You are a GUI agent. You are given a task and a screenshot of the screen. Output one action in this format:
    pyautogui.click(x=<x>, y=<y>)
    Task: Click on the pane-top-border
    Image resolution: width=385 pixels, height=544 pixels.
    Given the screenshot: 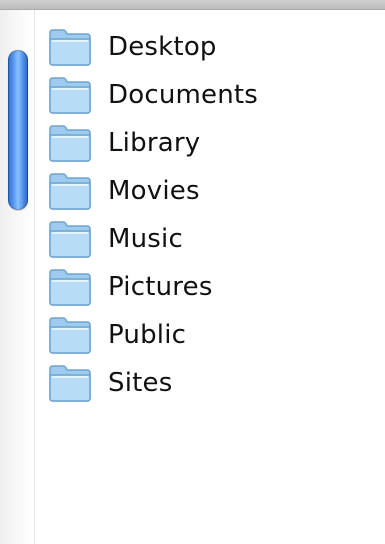 What is the action you would take?
    pyautogui.click(x=192, y=5)
    